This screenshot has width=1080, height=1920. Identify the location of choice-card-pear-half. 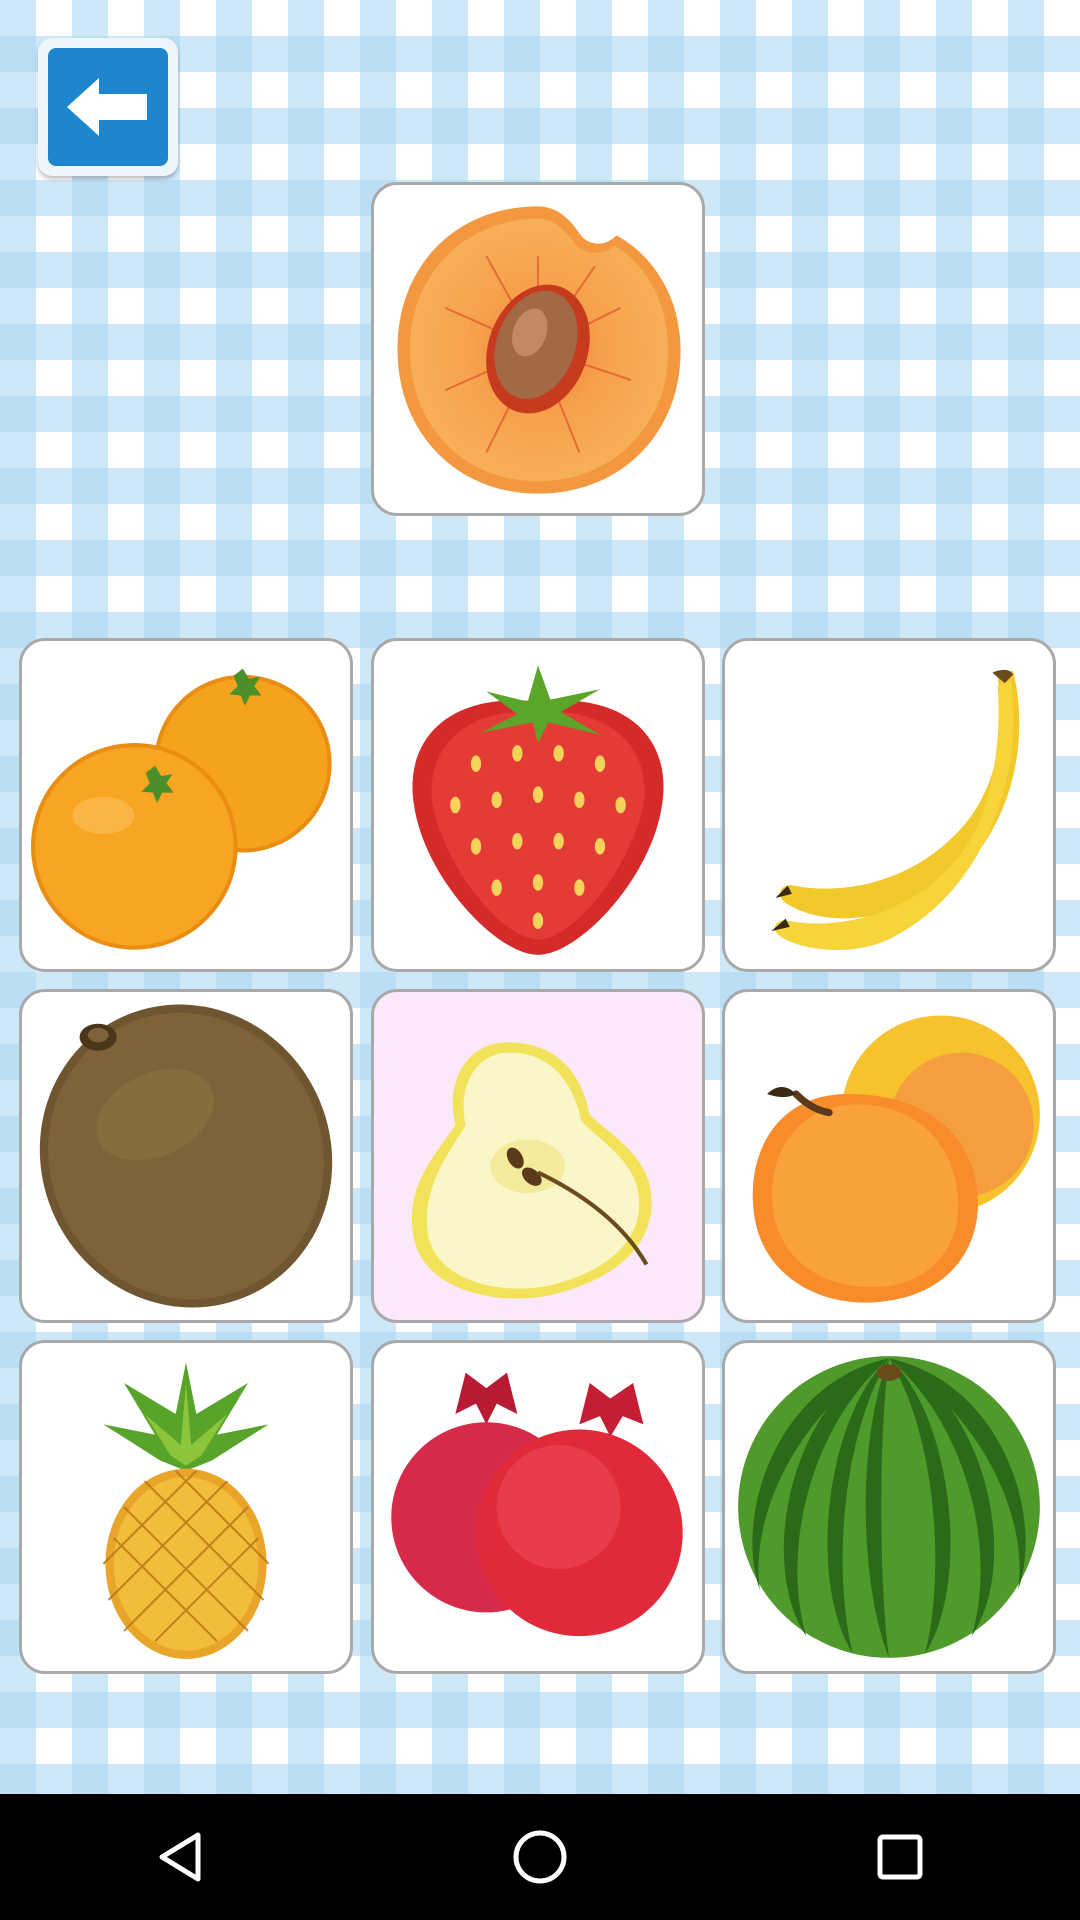
(538, 1156).